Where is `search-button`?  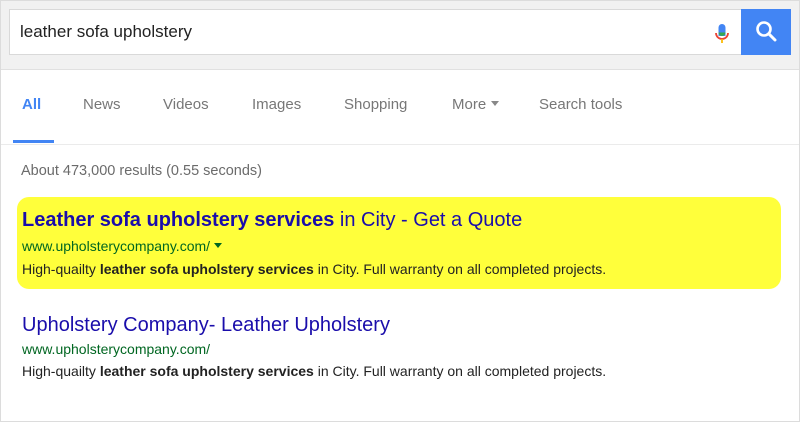 search-button is located at coordinates (766, 32).